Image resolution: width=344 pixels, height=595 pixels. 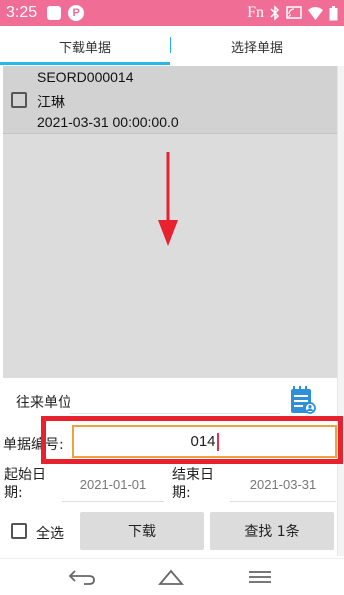 What do you see at coordinates (113, 485) in the screenshot?
I see `start-date-input: 2021-01-01` at bounding box center [113, 485].